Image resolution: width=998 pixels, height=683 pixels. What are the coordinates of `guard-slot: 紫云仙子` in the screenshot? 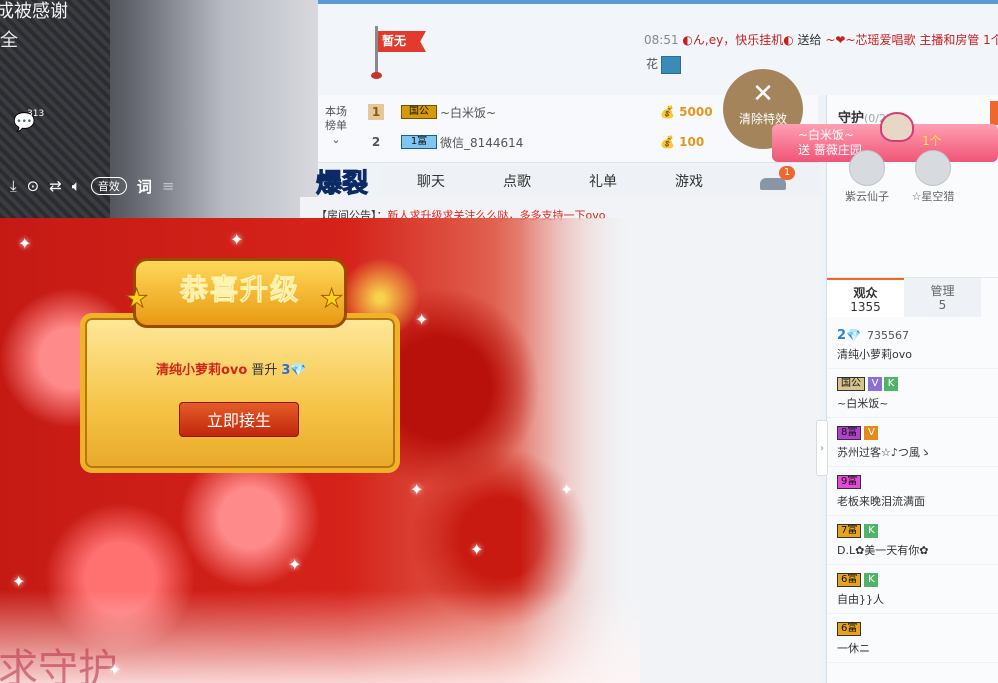 It's located at (867, 177).